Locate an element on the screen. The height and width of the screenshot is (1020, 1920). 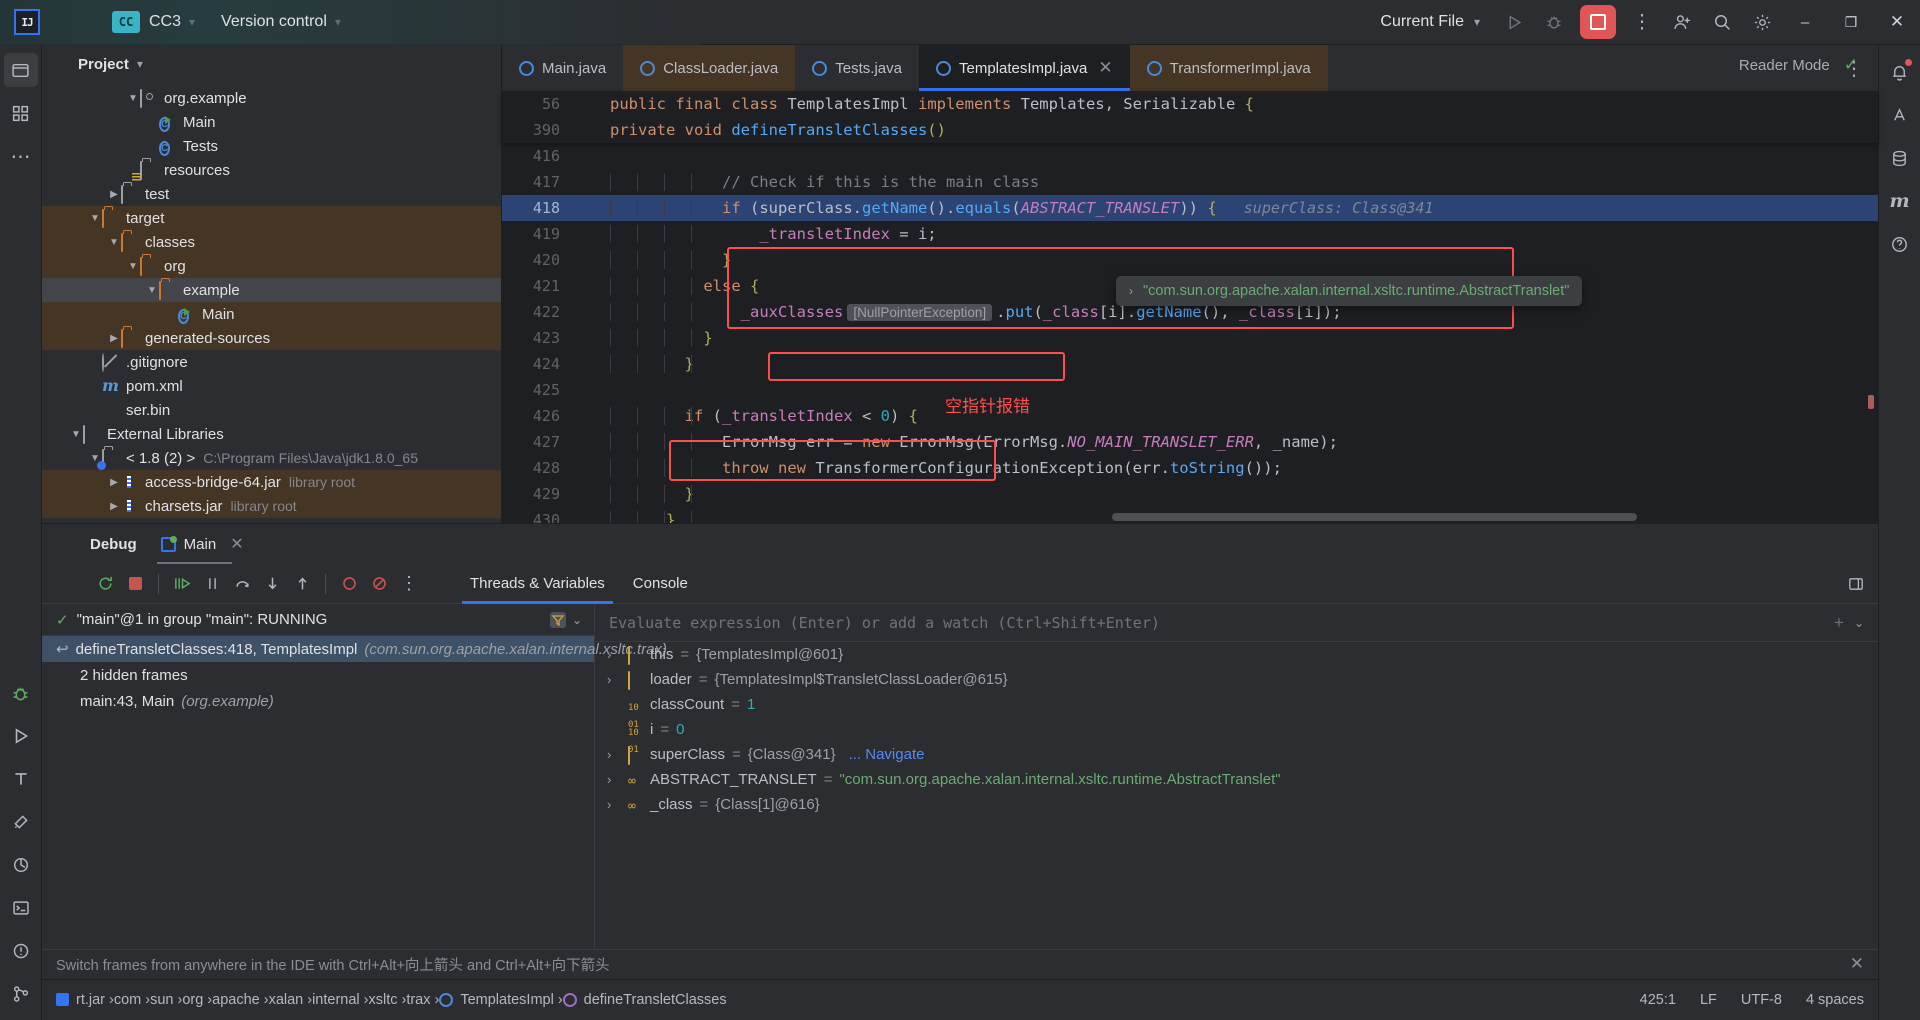
resume-button is located at coordinates (182, 584).